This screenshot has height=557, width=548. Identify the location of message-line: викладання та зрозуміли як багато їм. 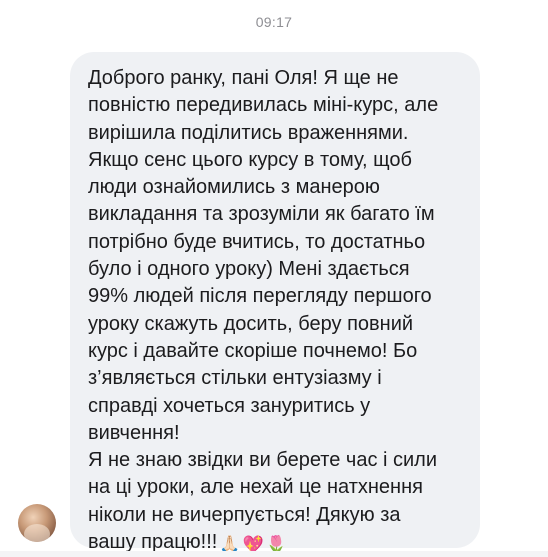
(261, 214).